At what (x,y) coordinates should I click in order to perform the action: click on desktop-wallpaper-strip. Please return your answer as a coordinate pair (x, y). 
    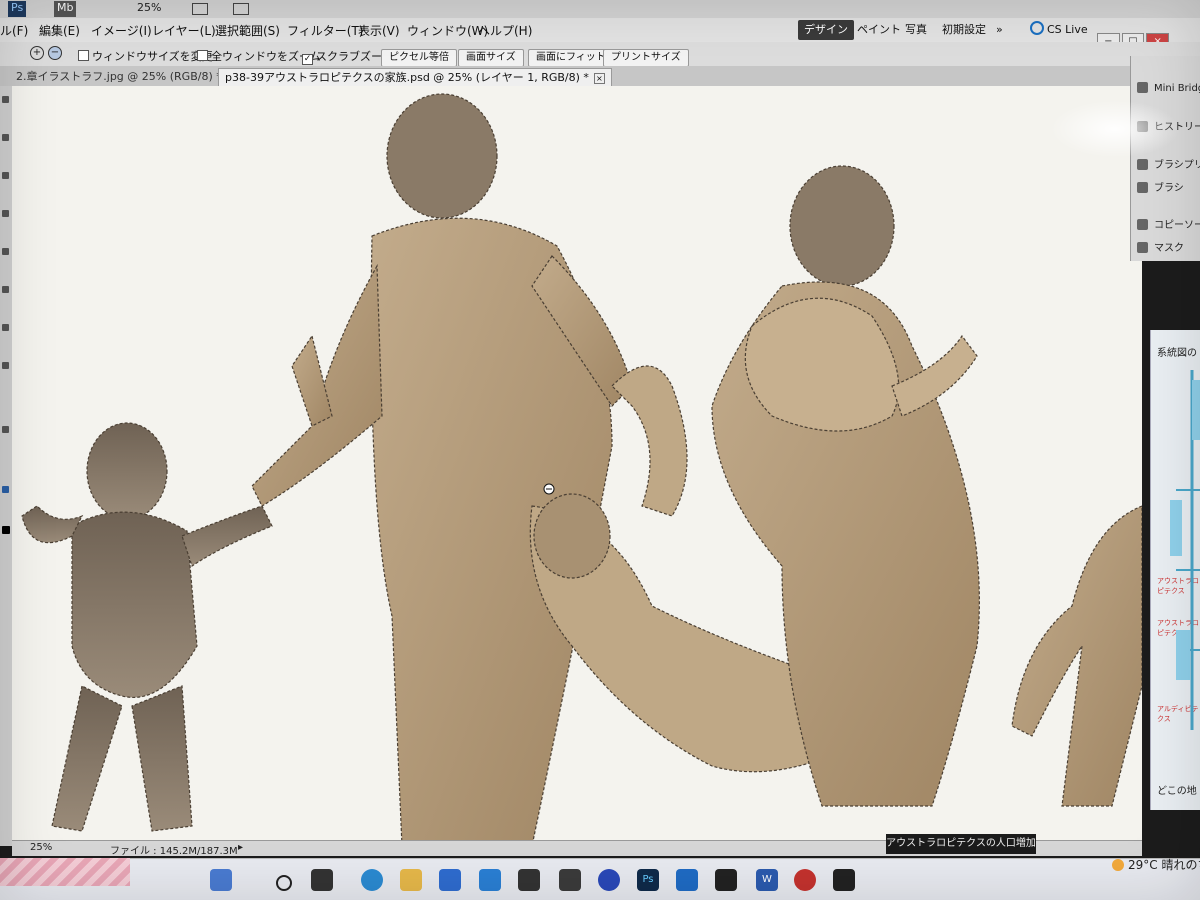
    Looking at the image, I should click on (65, 872).